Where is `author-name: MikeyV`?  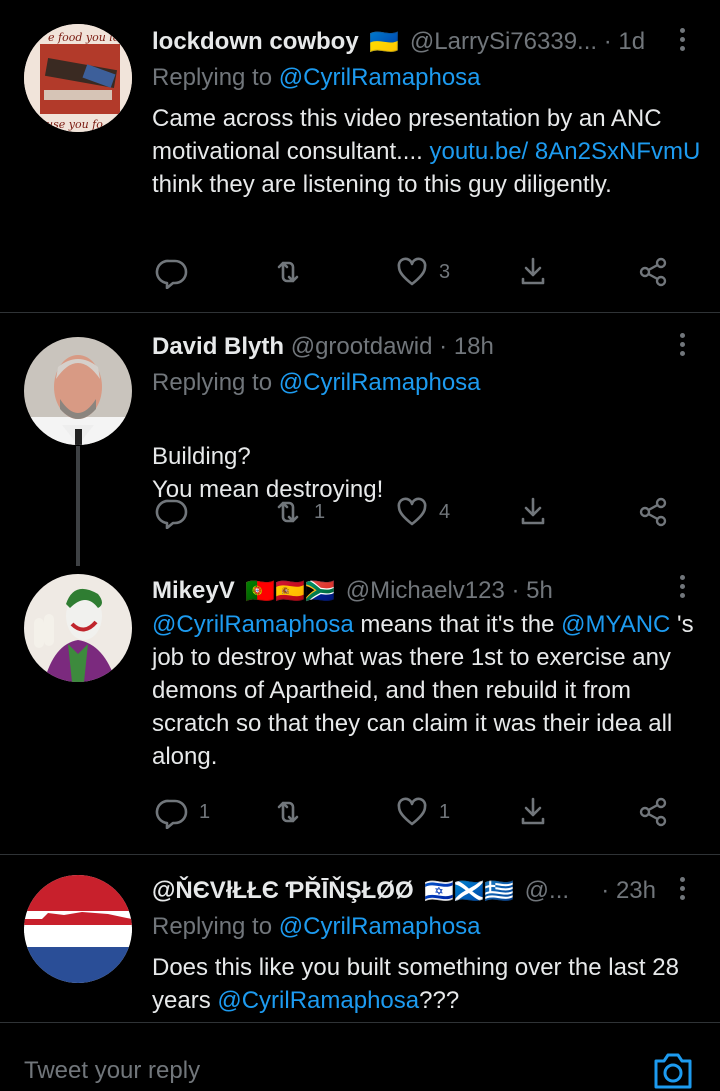
author-name: MikeyV is located at coordinates (193, 590).